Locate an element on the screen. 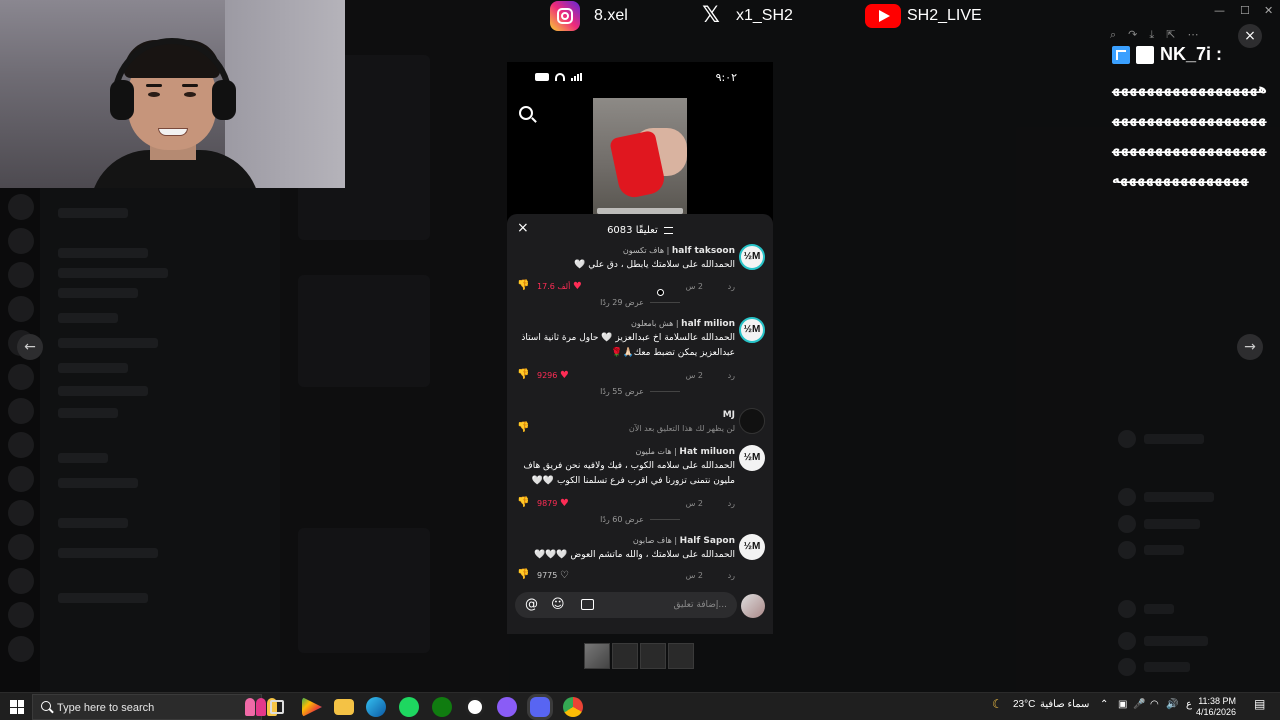 The width and height of the screenshot is (1280, 720). open-external-icon: ⇱ is located at coordinates (1170, 35).